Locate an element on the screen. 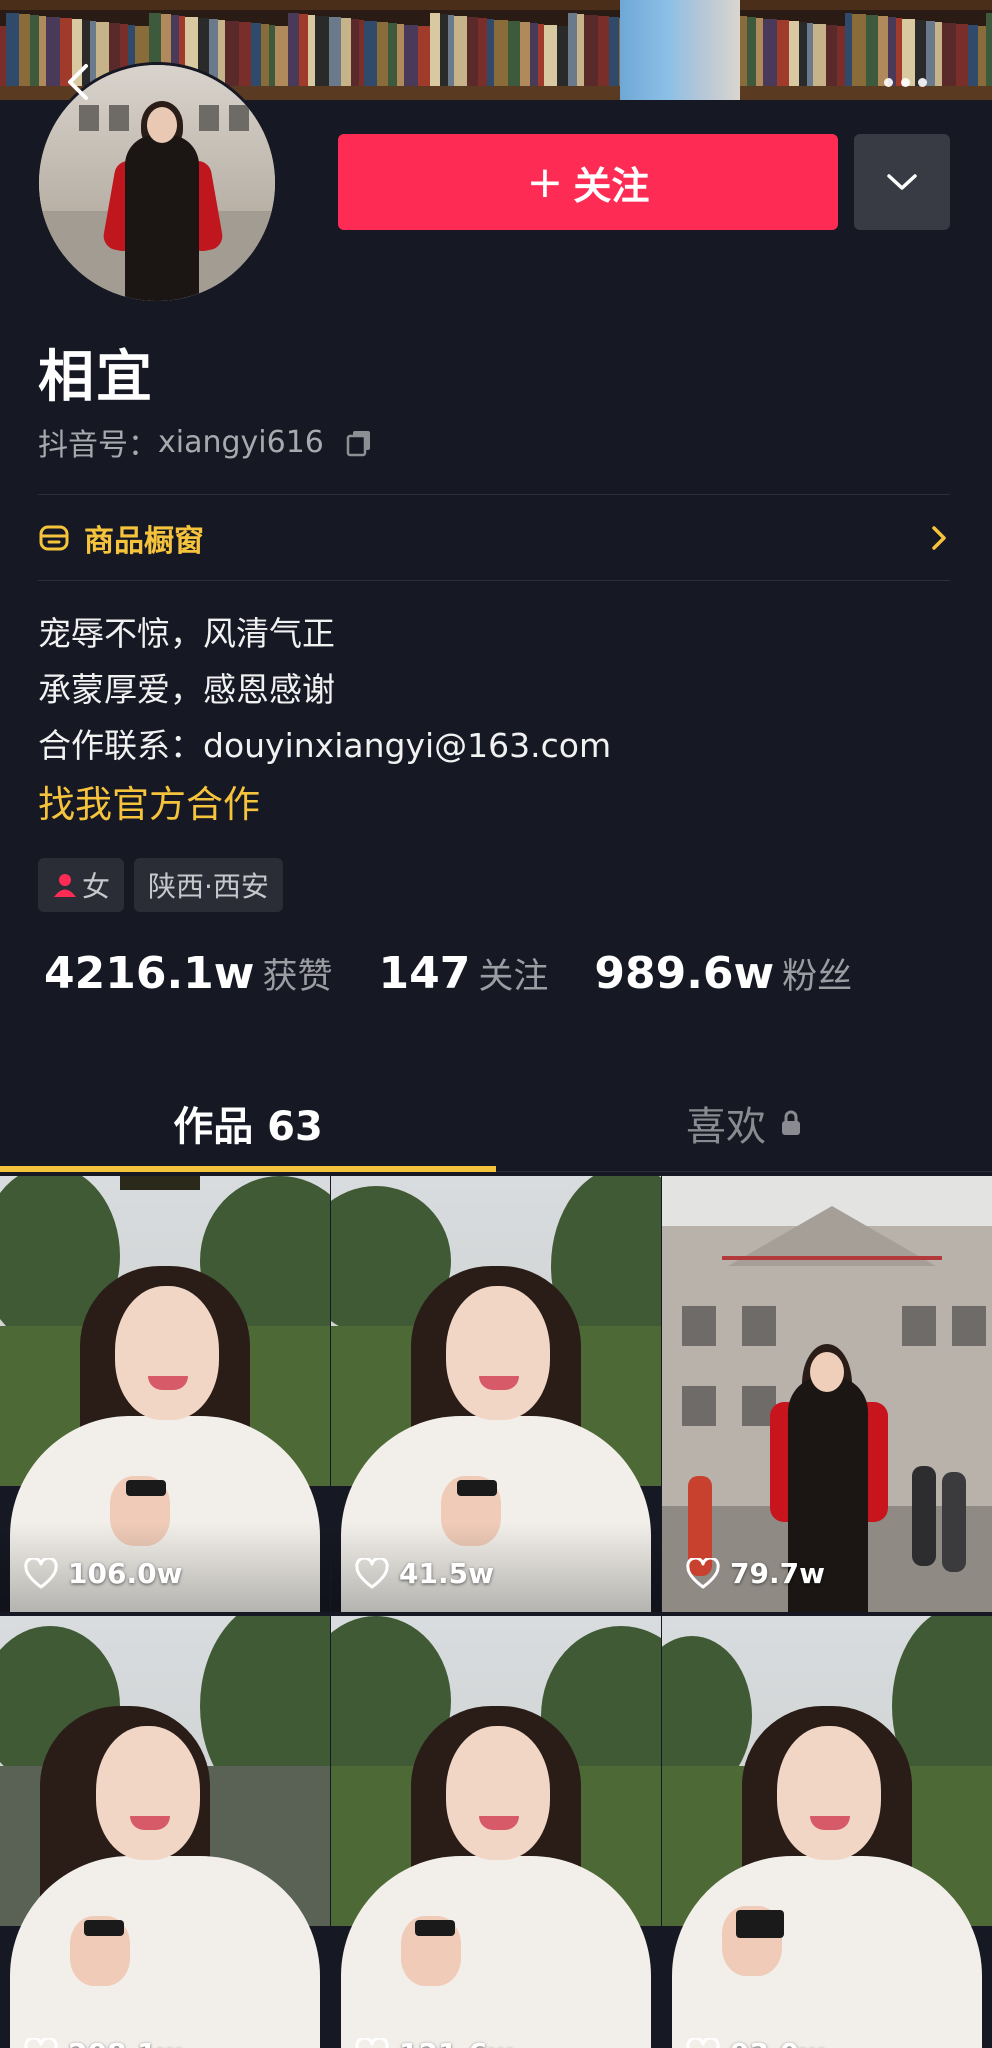 The width and height of the screenshot is (992, 2048). video-thumbnail: 121.6w is located at coordinates (496, 1832).